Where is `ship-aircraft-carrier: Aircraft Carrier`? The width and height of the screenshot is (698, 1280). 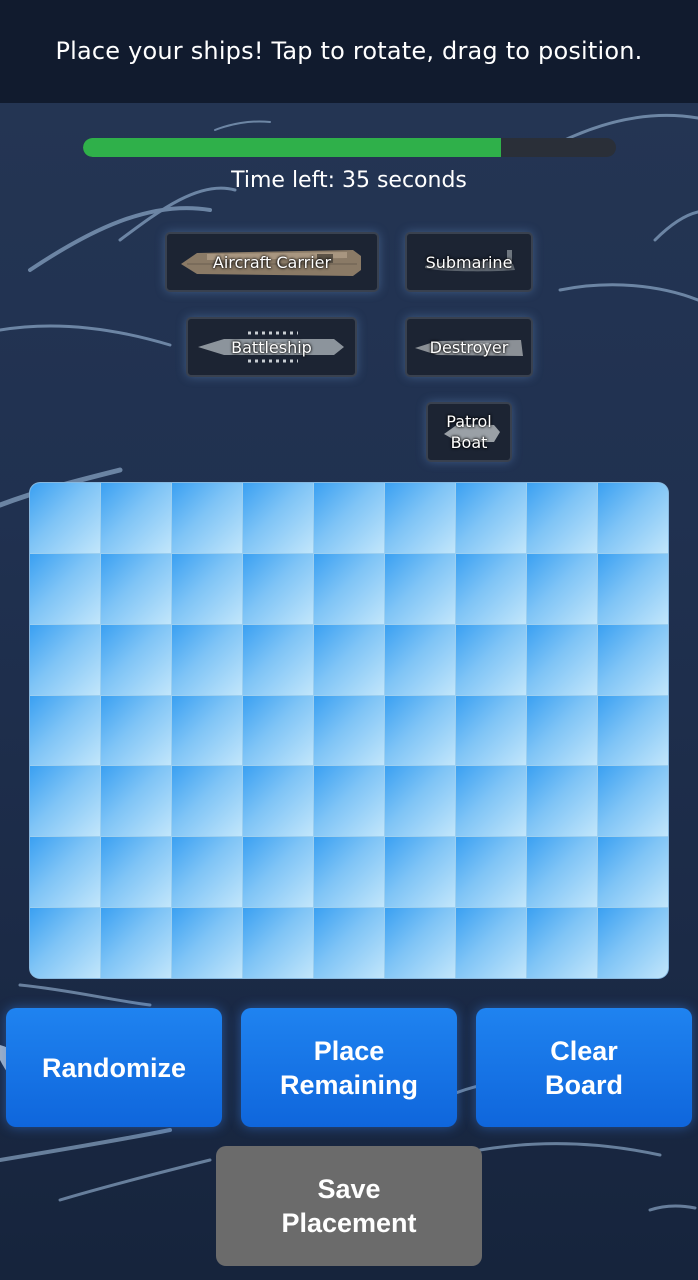
ship-aircraft-carrier: Aircraft Carrier is located at coordinates (272, 262).